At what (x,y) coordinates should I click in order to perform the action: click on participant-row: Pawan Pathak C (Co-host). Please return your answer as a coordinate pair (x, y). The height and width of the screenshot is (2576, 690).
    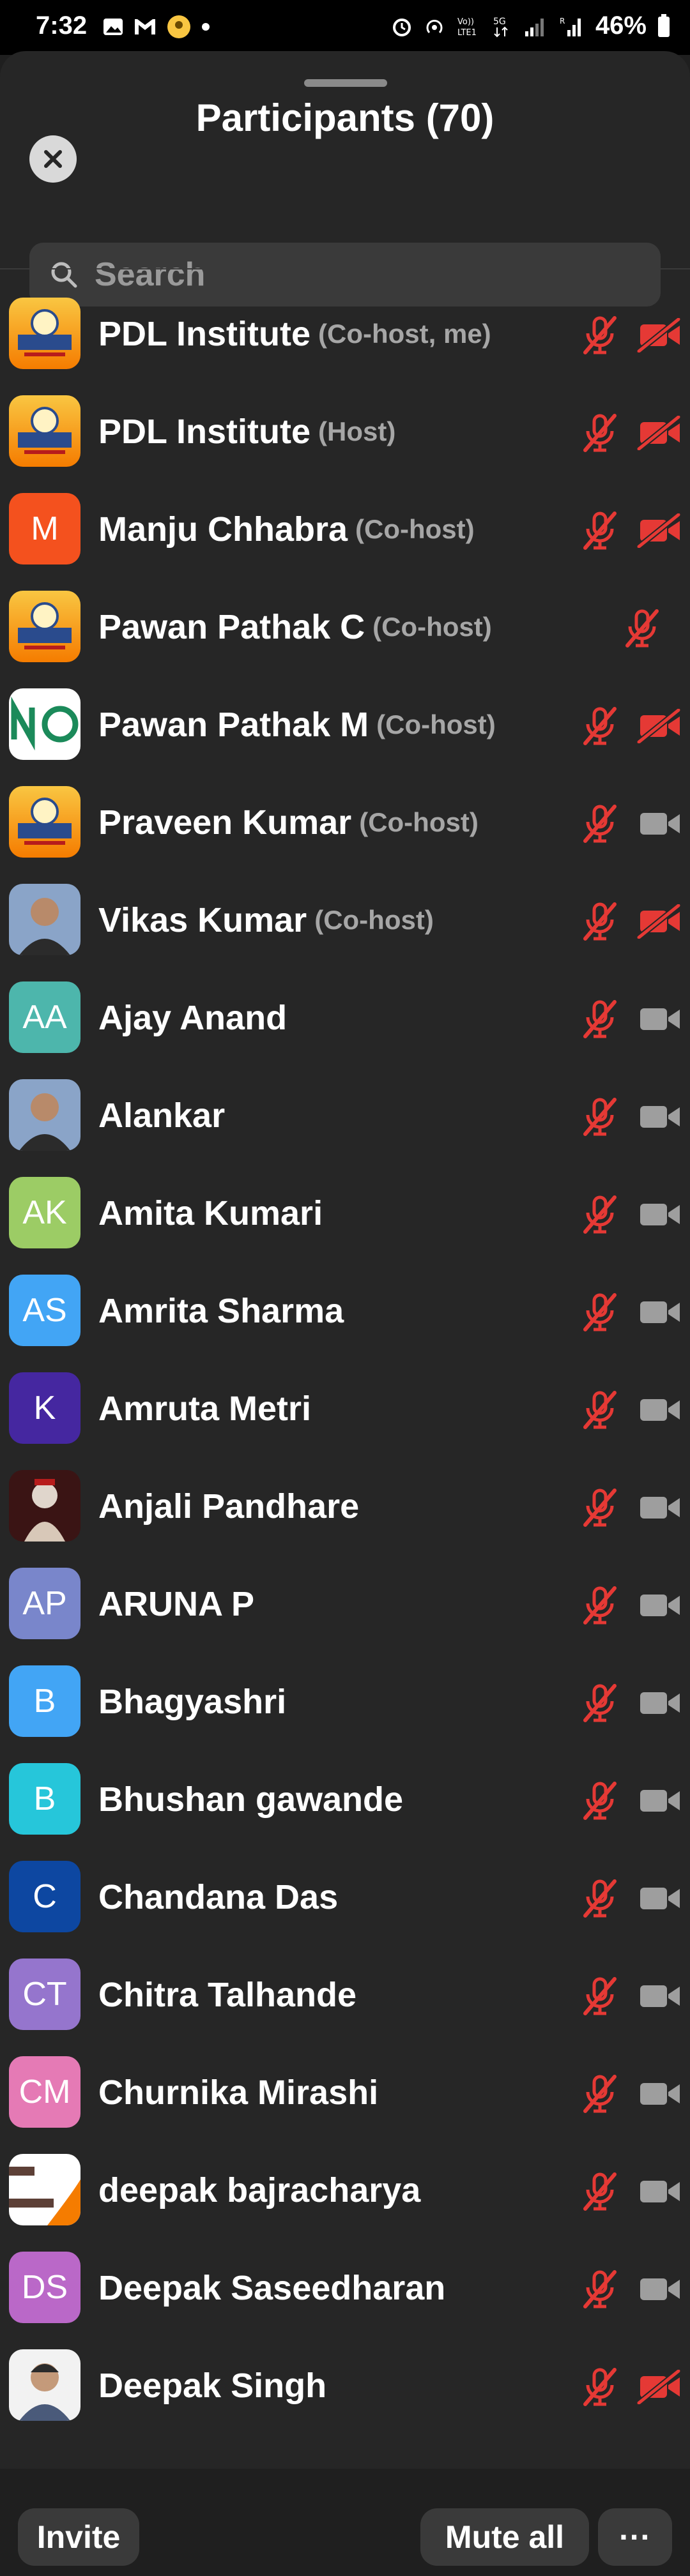
    Looking at the image, I should click on (345, 627).